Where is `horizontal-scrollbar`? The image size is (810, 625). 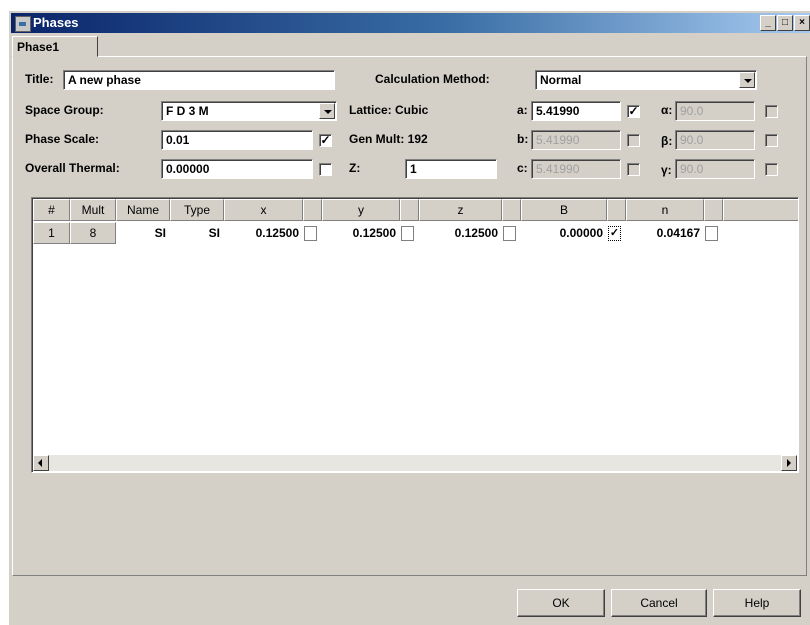 horizontal-scrollbar is located at coordinates (415, 463).